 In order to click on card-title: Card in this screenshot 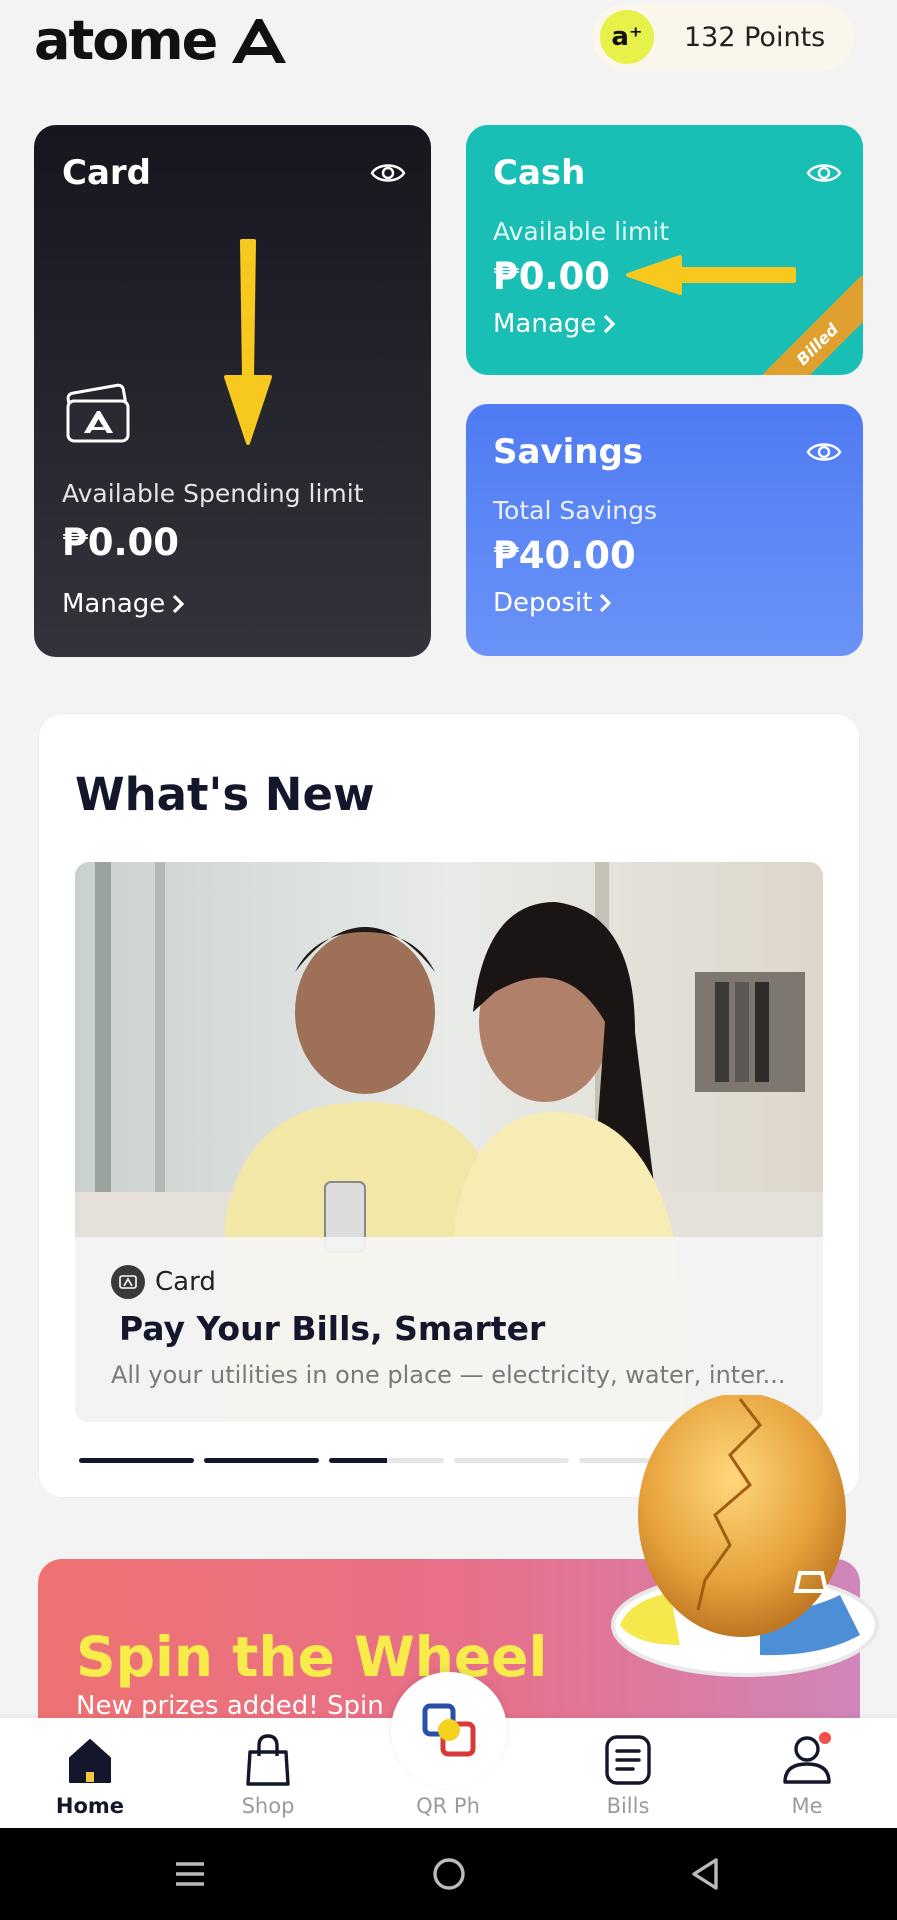, I will do `click(107, 173)`.